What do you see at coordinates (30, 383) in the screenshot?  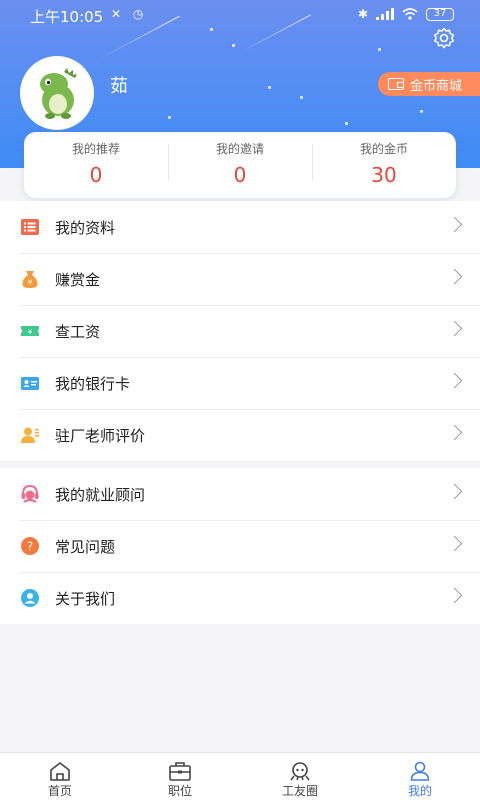 I see `id-card-icon` at bounding box center [30, 383].